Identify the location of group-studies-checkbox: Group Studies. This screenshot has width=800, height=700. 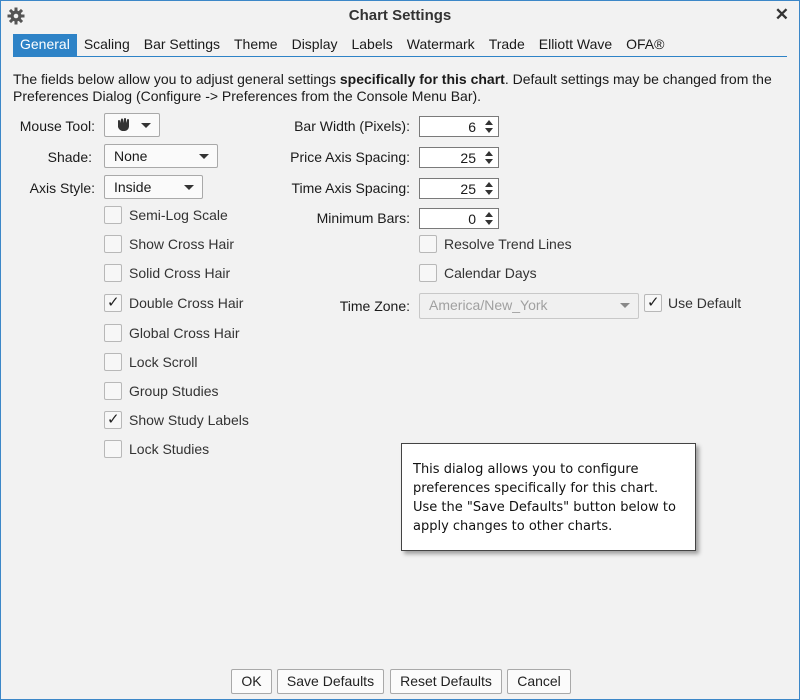
(161, 391).